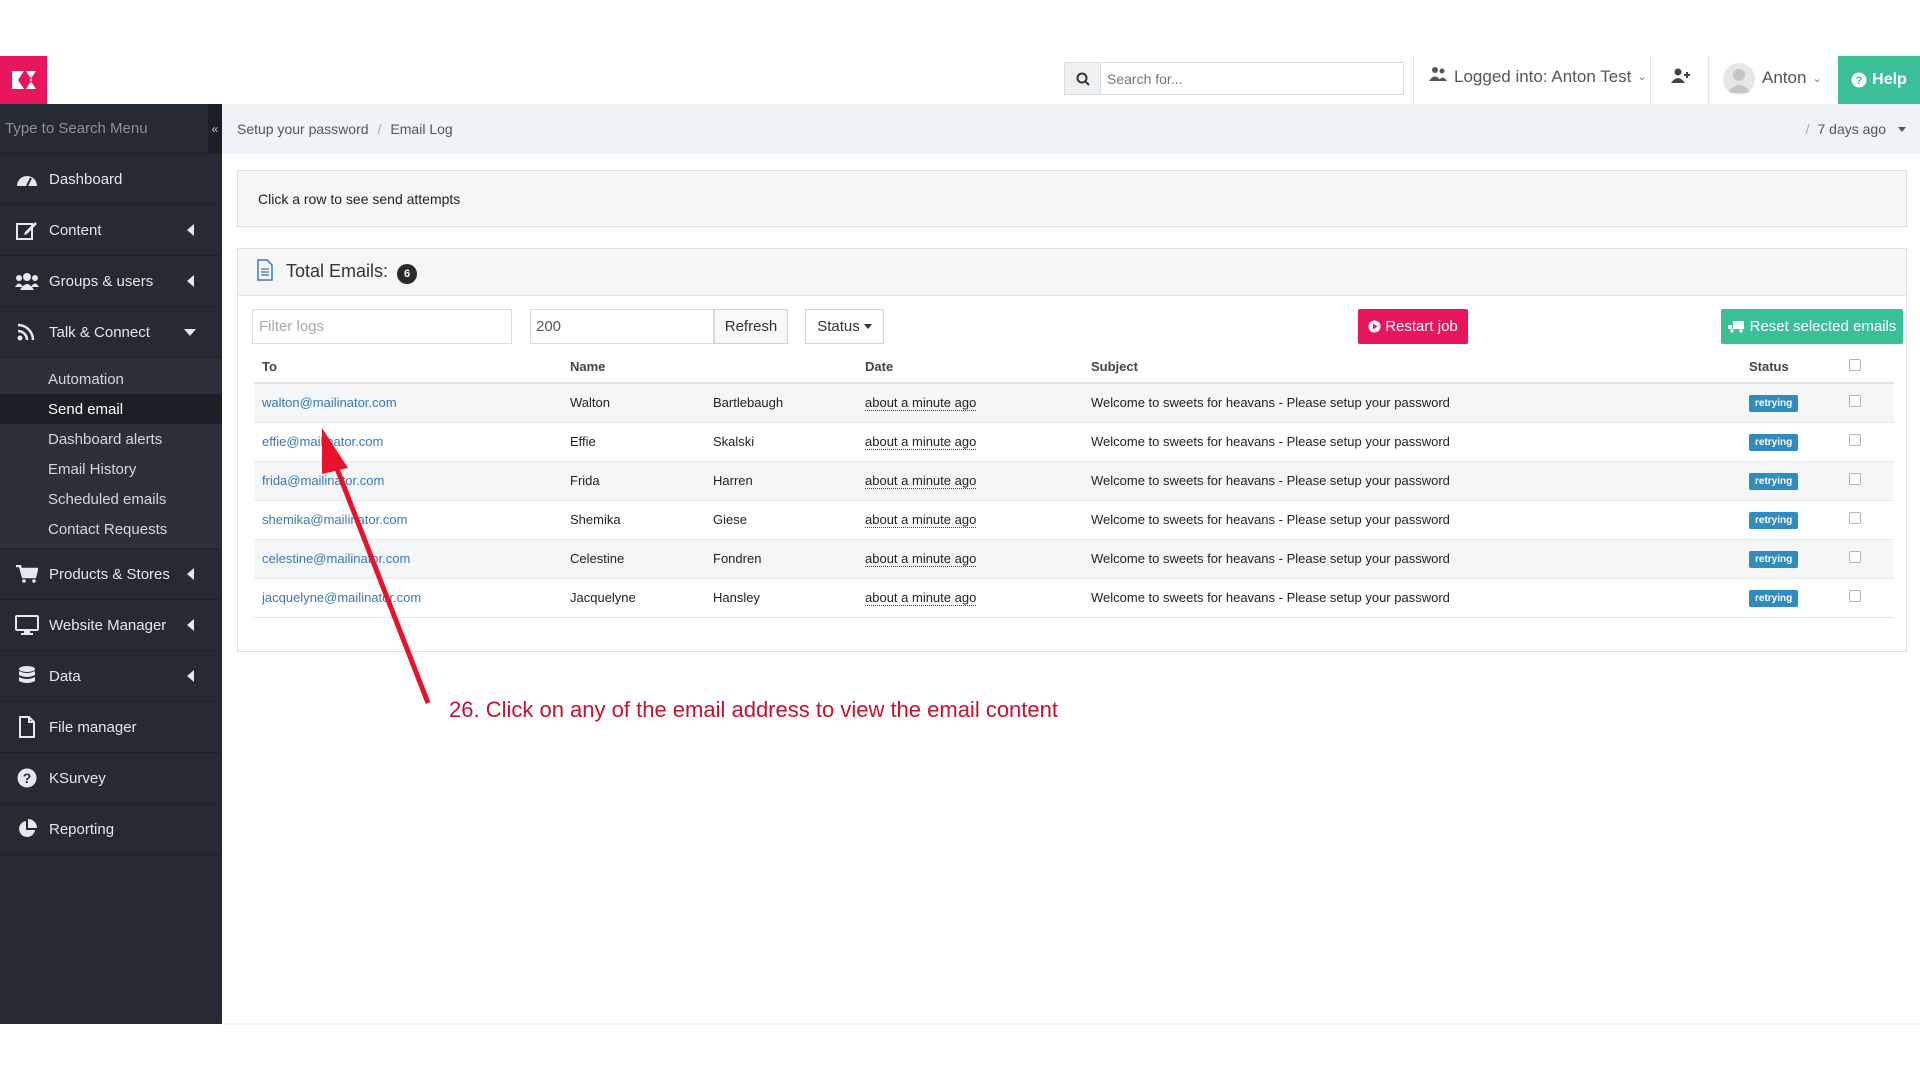 This screenshot has height=1080, width=1920. Describe the element at coordinates (27, 179) in the screenshot. I see `dashboard-icon` at that location.